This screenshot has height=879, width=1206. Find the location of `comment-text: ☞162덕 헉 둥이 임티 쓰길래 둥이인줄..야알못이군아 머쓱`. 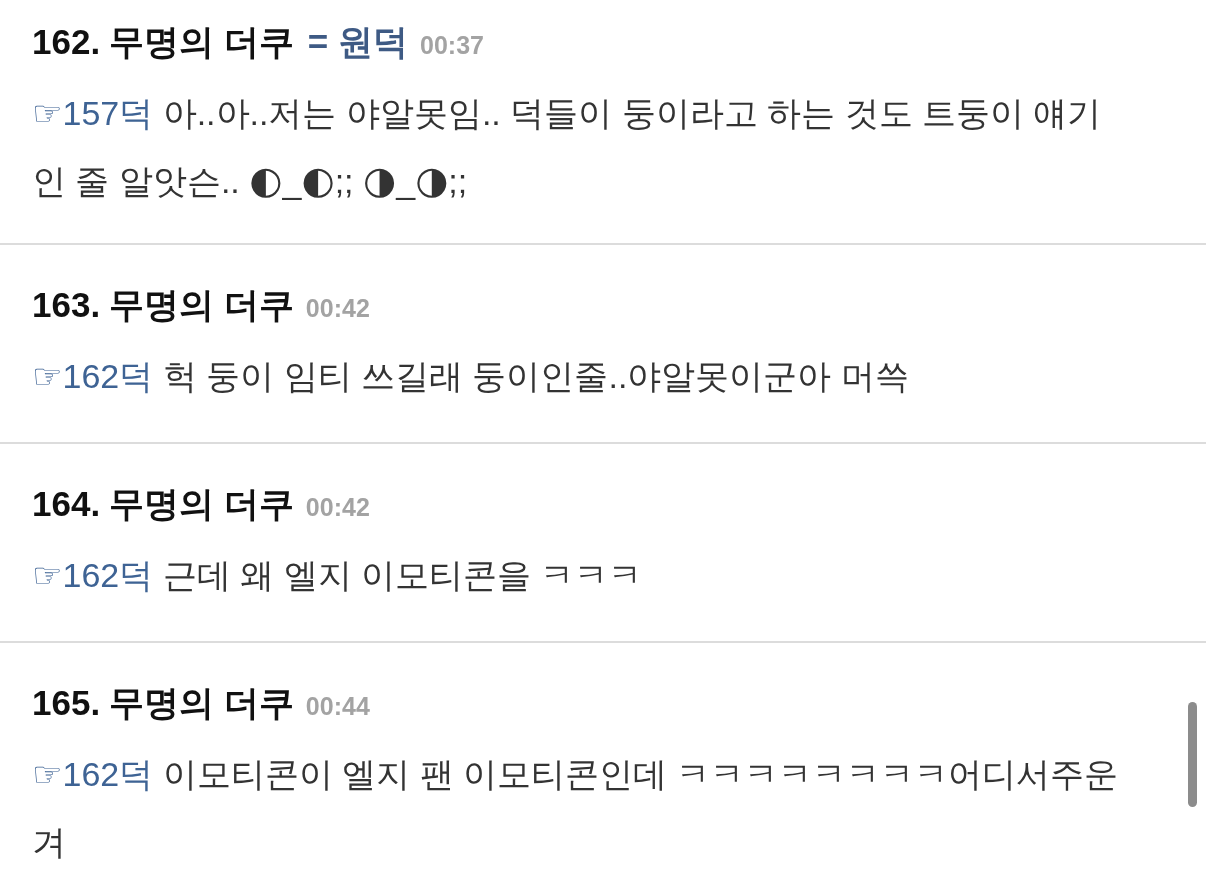

comment-text: ☞162덕 헉 둥이 임티 쓰길래 둥이인줄..야알못이군아 머쓱 is located at coordinates (471, 376).